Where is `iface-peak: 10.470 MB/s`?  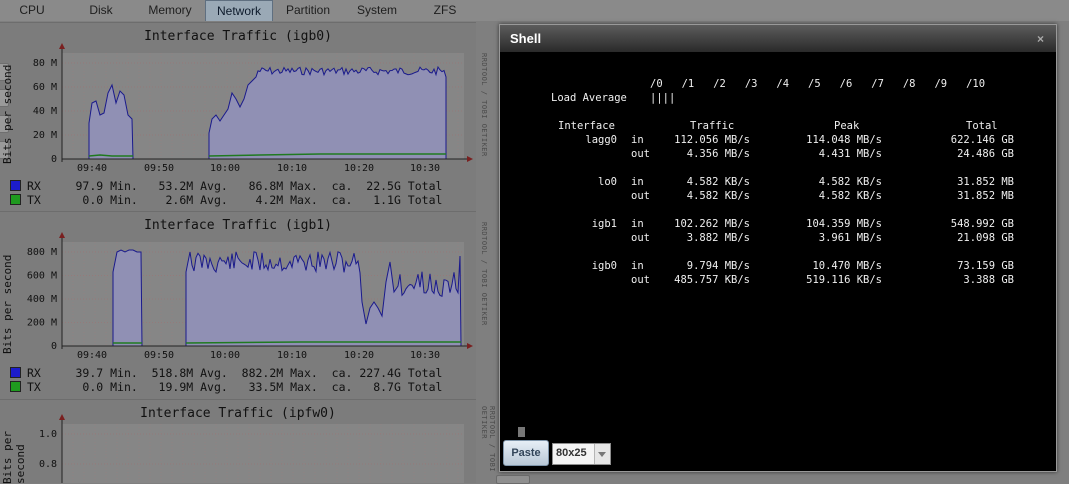
iface-peak: 10.470 MB/s is located at coordinates (847, 266).